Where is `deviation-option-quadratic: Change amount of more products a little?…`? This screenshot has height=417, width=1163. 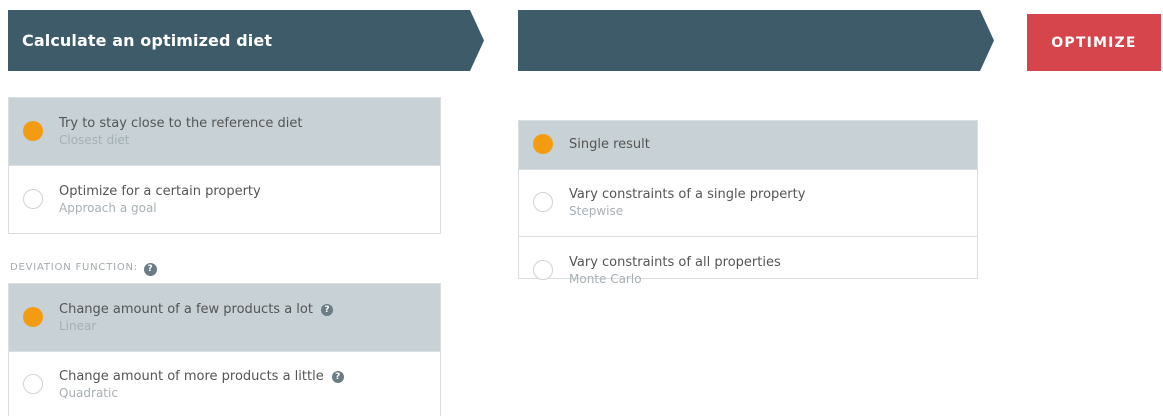 deviation-option-quadratic: Change amount of more products a little?… is located at coordinates (224, 384).